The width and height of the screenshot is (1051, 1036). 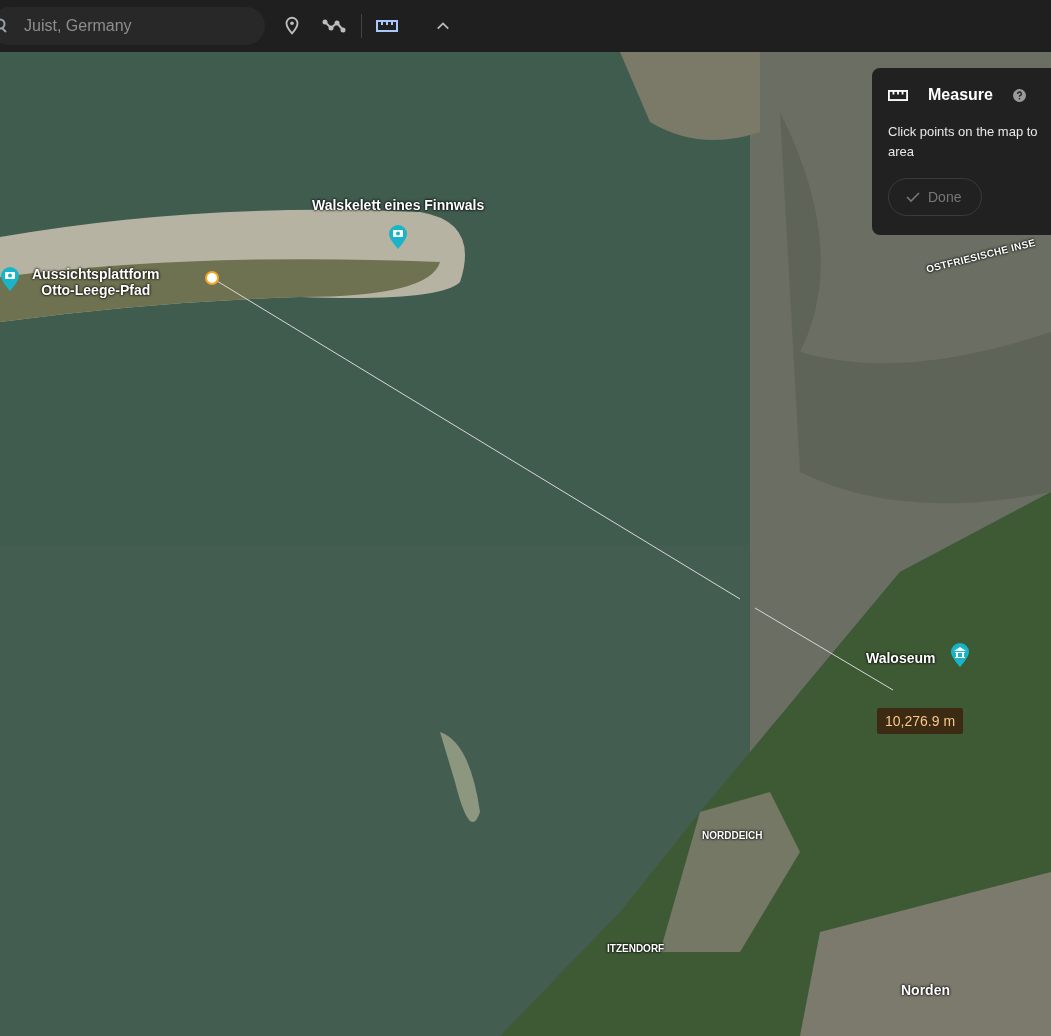 I want to click on search-icon, so click(x=4, y=26).